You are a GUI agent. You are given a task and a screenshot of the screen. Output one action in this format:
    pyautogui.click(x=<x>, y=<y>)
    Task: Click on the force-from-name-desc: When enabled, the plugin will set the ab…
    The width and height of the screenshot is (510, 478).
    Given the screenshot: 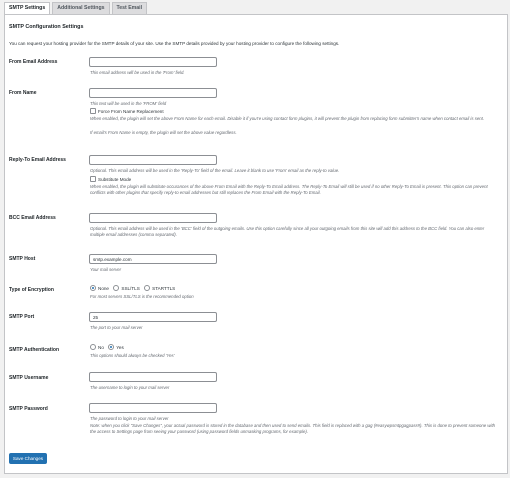 What is the action you would take?
    pyautogui.click(x=287, y=118)
    